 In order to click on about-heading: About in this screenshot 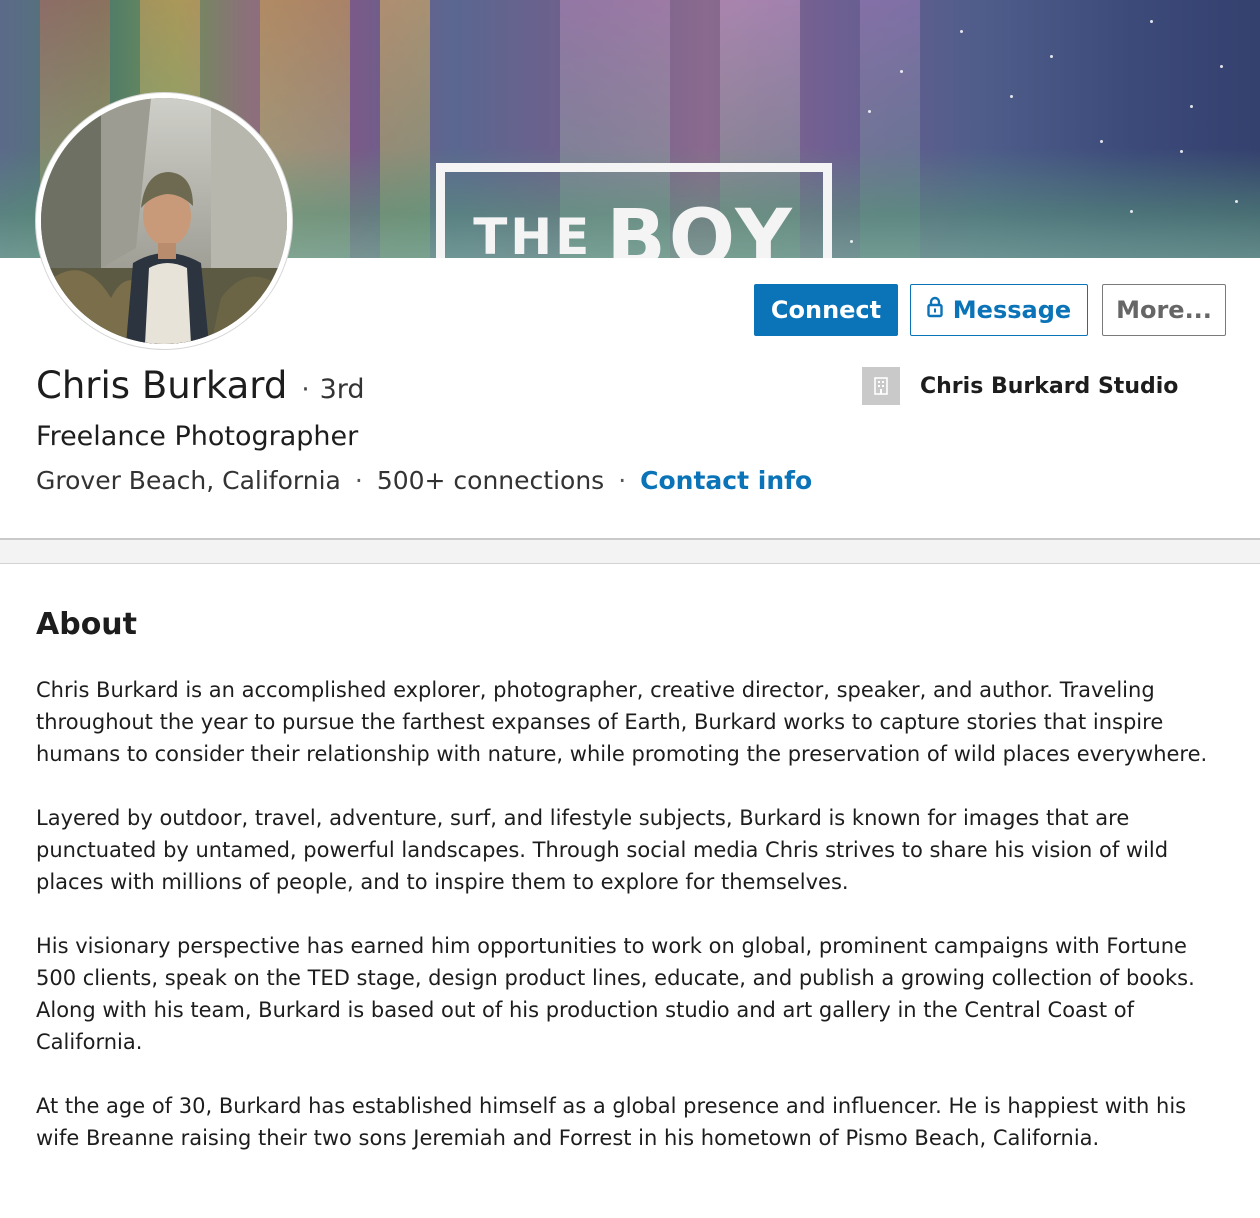, I will do `click(87, 624)`.